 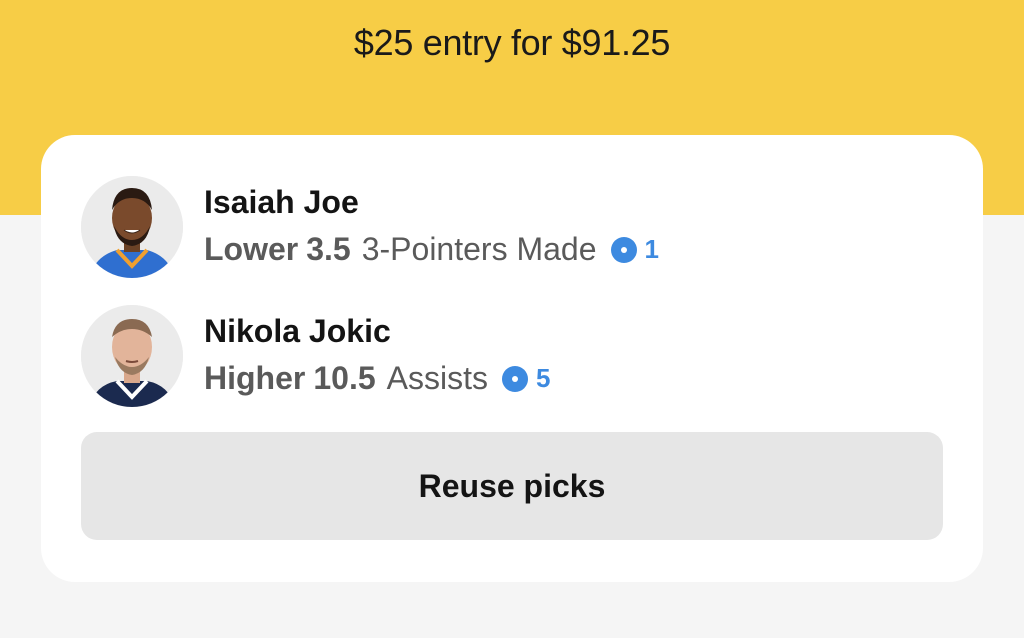 I want to click on pick-row: Nikola Jokic Higher 10.5 Assists 5, so click(x=511, y=357).